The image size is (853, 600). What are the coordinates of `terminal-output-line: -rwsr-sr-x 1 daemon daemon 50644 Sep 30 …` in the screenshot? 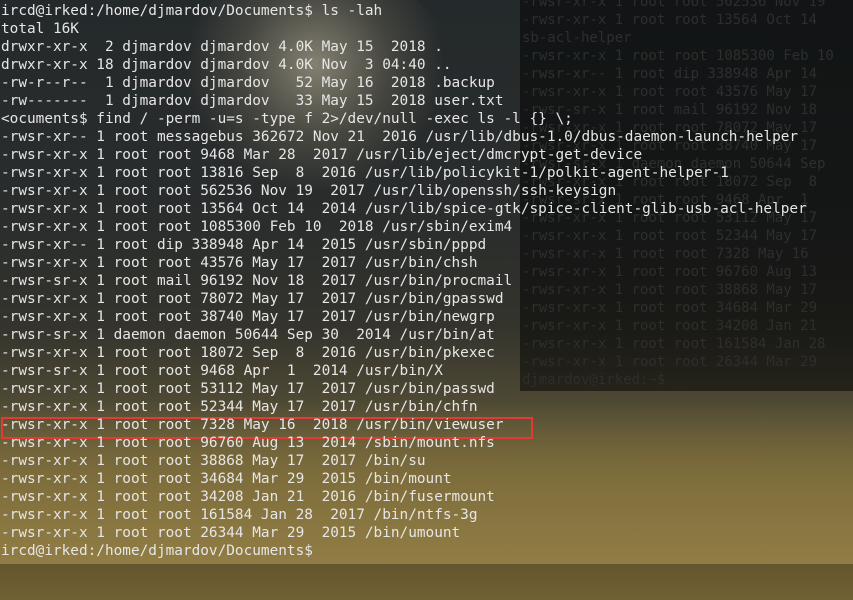 It's located at (248, 335).